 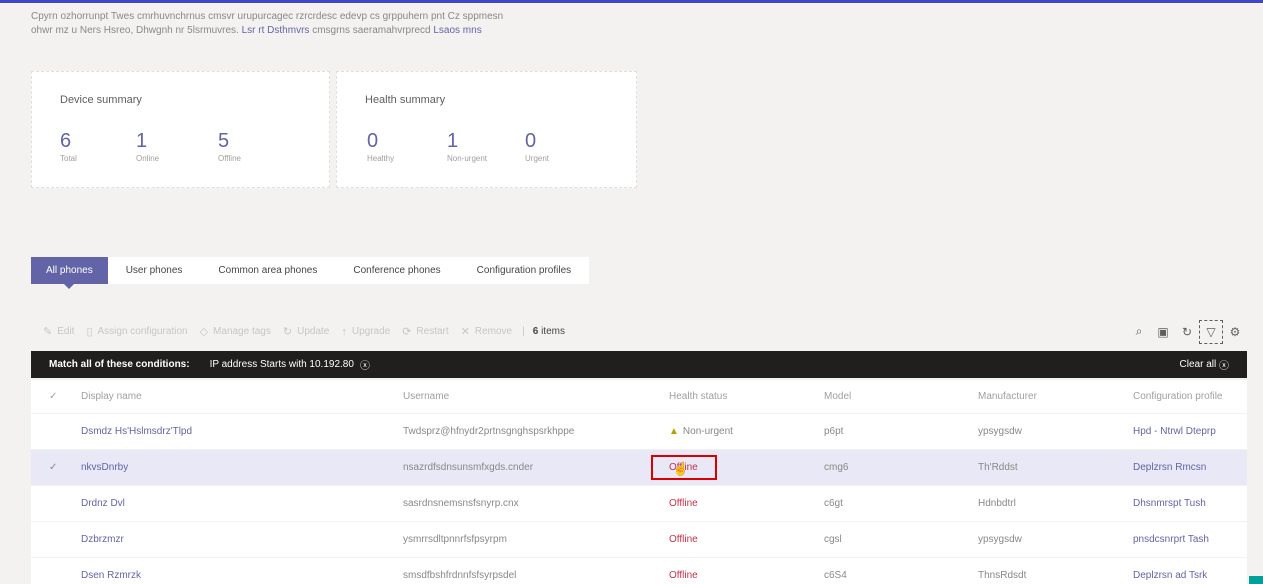 What do you see at coordinates (1163, 332) in the screenshot?
I see `export-icon: ▣` at bounding box center [1163, 332].